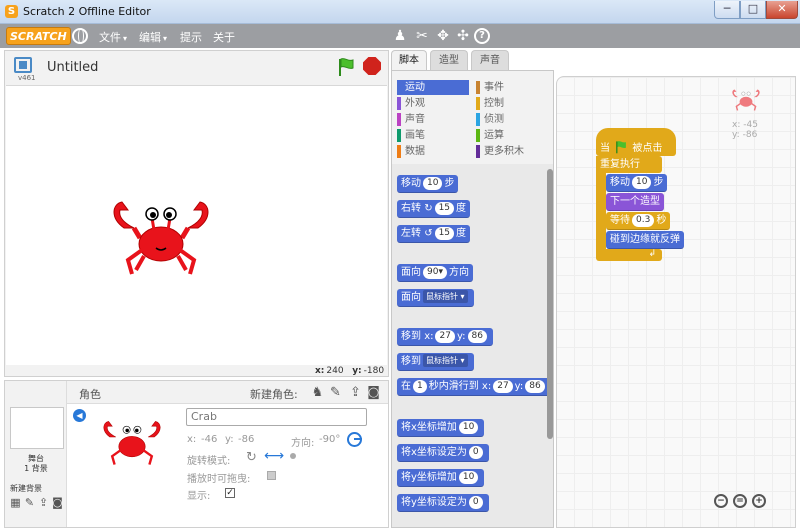 Image resolution: width=800 pixels, height=530 pixels. What do you see at coordinates (463, 36) in the screenshot?
I see `shrink-icon: ✣` at bounding box center [463, 36].